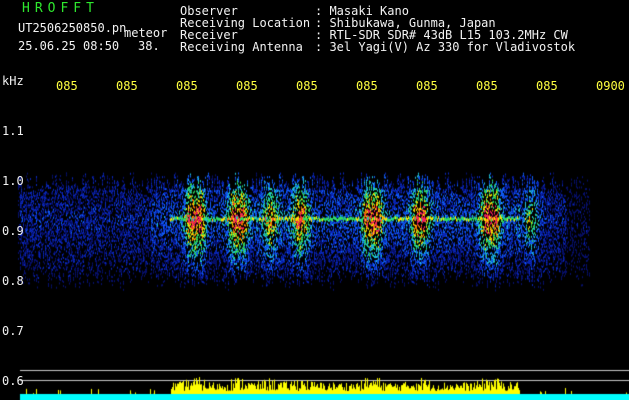  What do you see at coordinates (13, 231) in the screenshot?
I see `frequency-tick-label: 0.9` at bounding box center [13, 231].